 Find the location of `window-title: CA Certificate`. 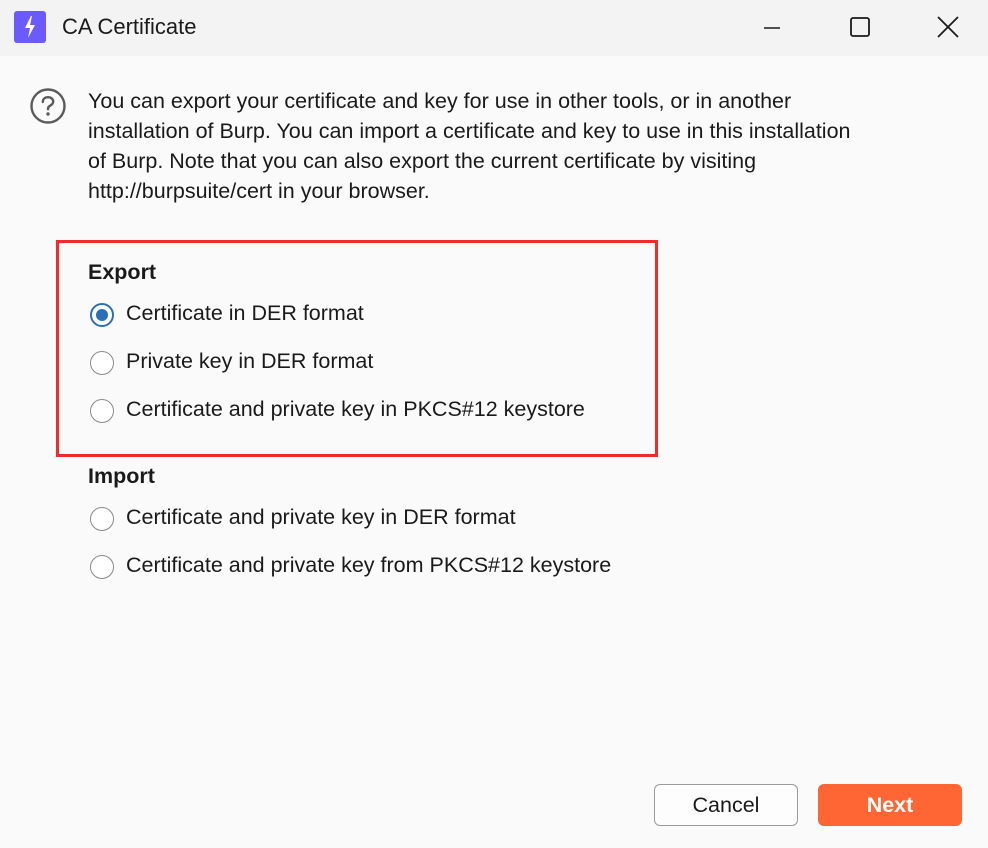

window-title: CA Certificate is located at coordinates (129, 26).